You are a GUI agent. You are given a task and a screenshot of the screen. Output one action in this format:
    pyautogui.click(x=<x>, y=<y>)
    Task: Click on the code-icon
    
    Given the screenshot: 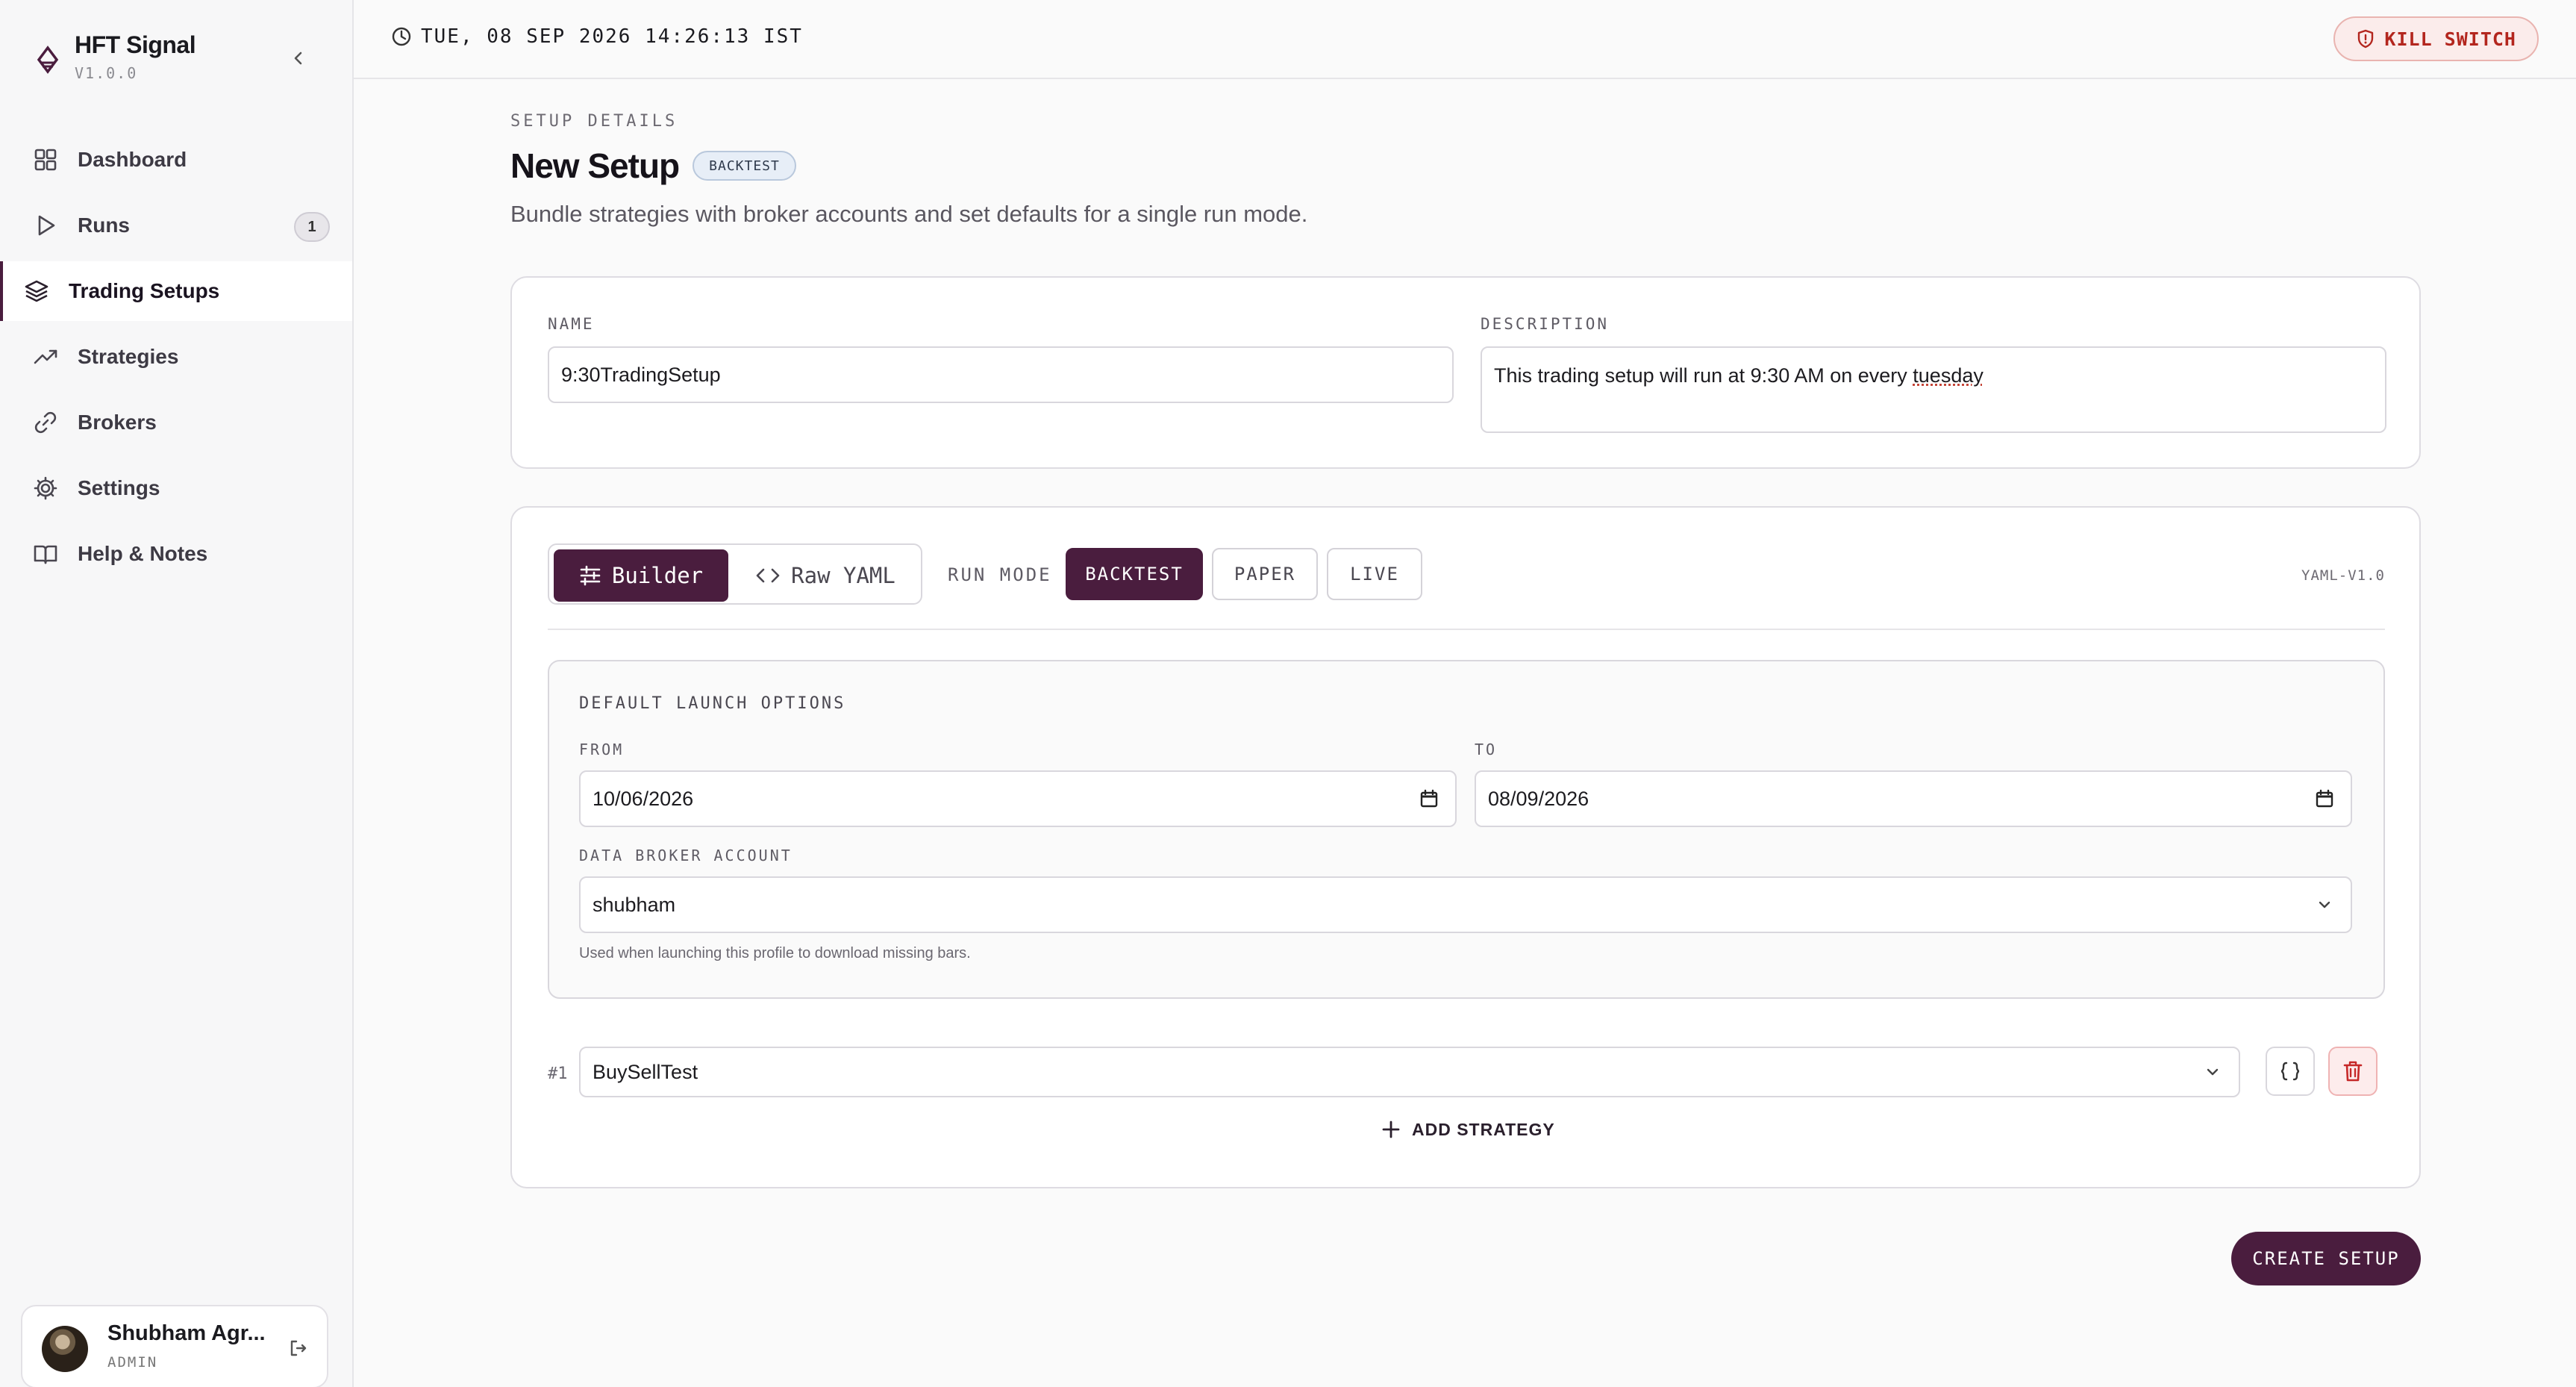 What is the action you would take?
    pyautogui.click(x=768, y=575)
    